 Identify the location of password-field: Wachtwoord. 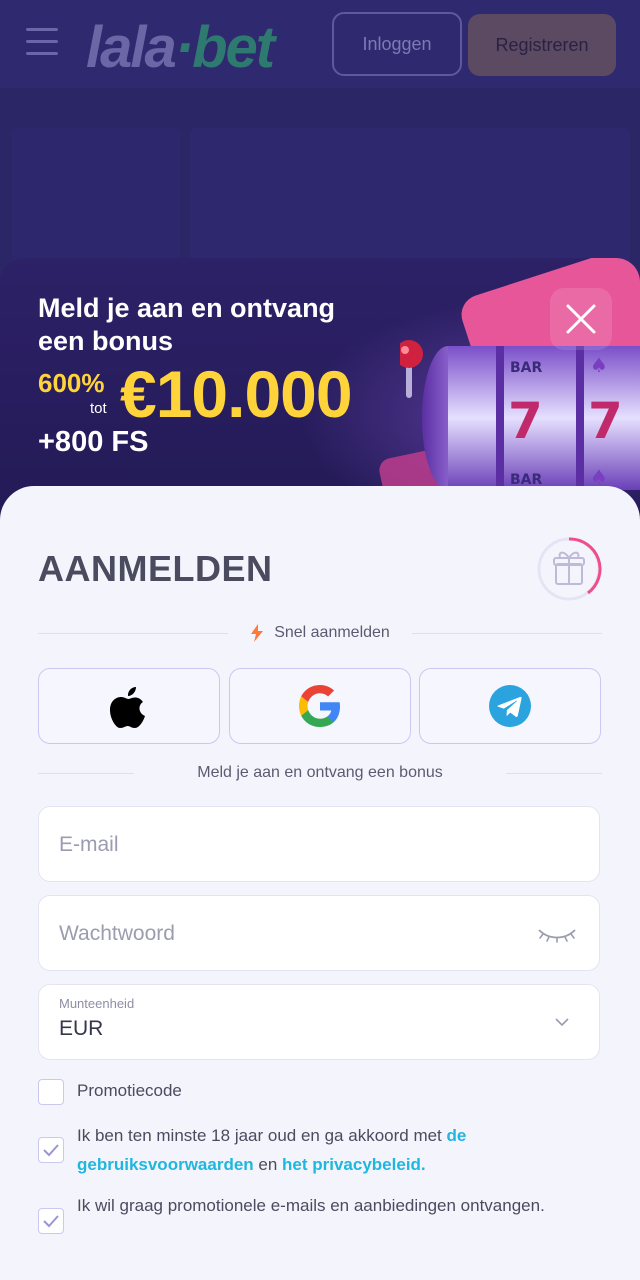
(319, 933).